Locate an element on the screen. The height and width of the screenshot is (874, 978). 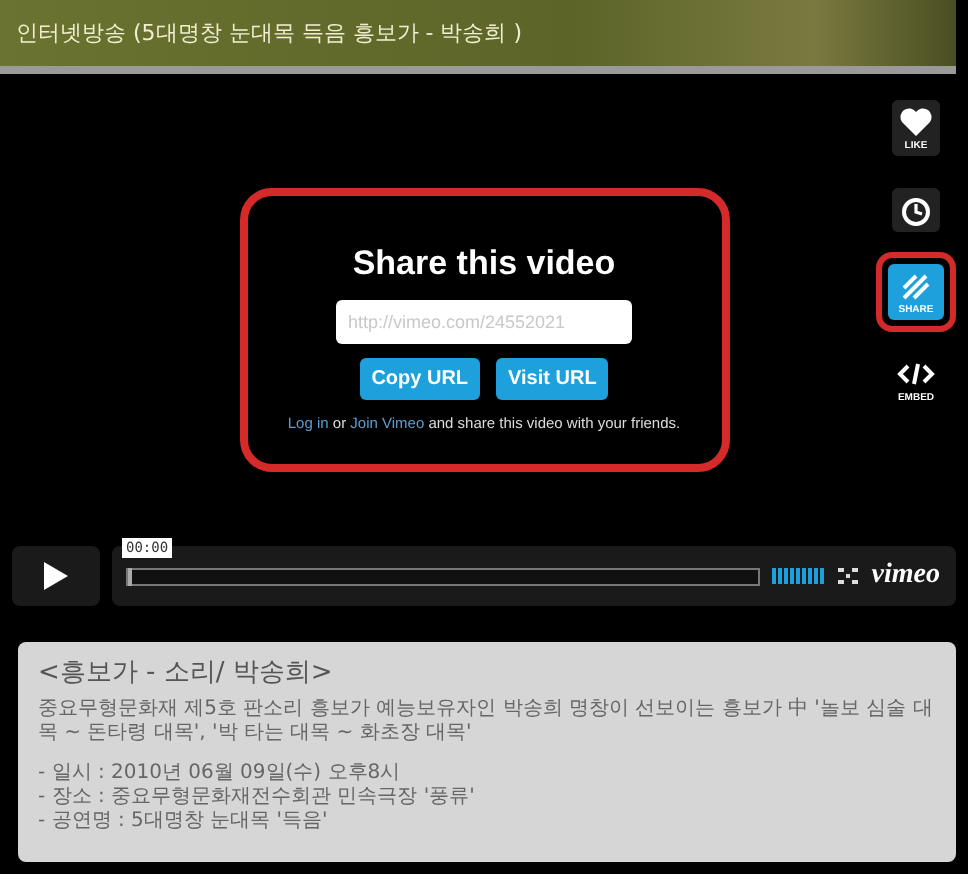
play-button is located at coordinates (56, 576).